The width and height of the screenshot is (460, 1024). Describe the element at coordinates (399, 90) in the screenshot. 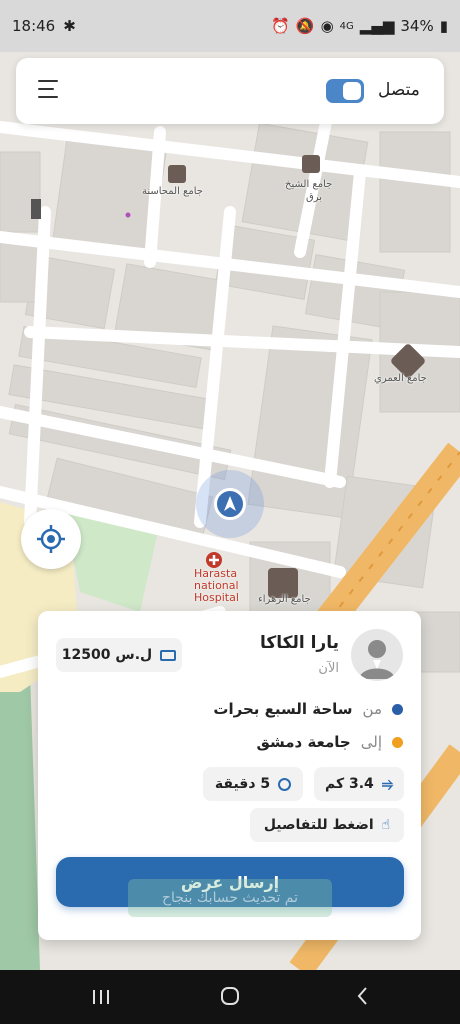

I see `online-label: متصل` at that location.